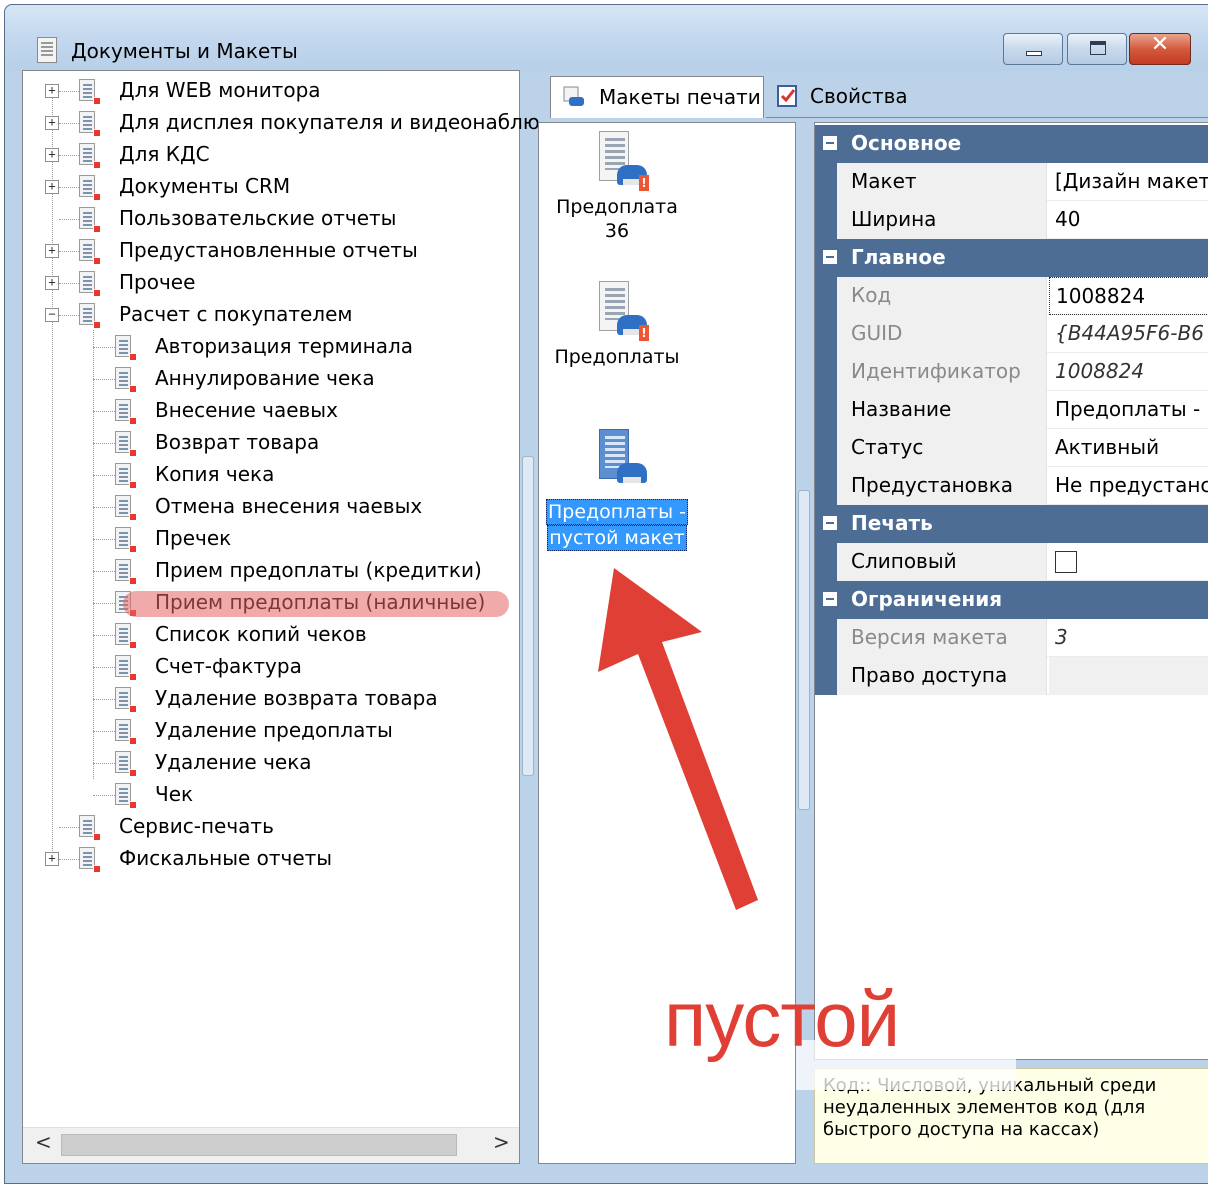 This screenshot has height=1184, width=1208. Describe the element at coordinates (1011, 600) in the screenshot. I see `category-limits: Ограничения` at that location.